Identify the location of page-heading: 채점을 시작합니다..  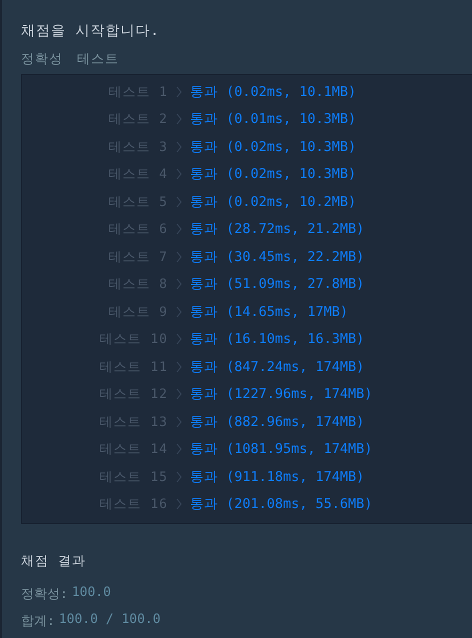
(91, 31).